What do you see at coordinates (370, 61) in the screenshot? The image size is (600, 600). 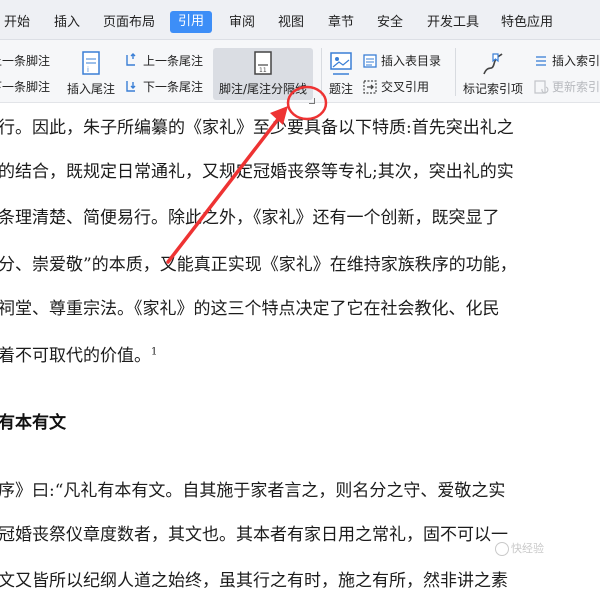 I see `table-of-figures-icon` at bounding box center [370, 61].